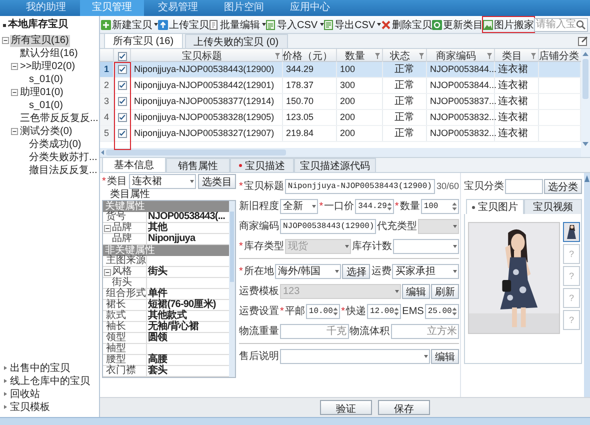 The width and height of the screenshot is (590, 425). What do you see at coordinates (167, 316) in the screenshot?
I see `attribute-value: 其他款式` at bounding box center [167, 316].